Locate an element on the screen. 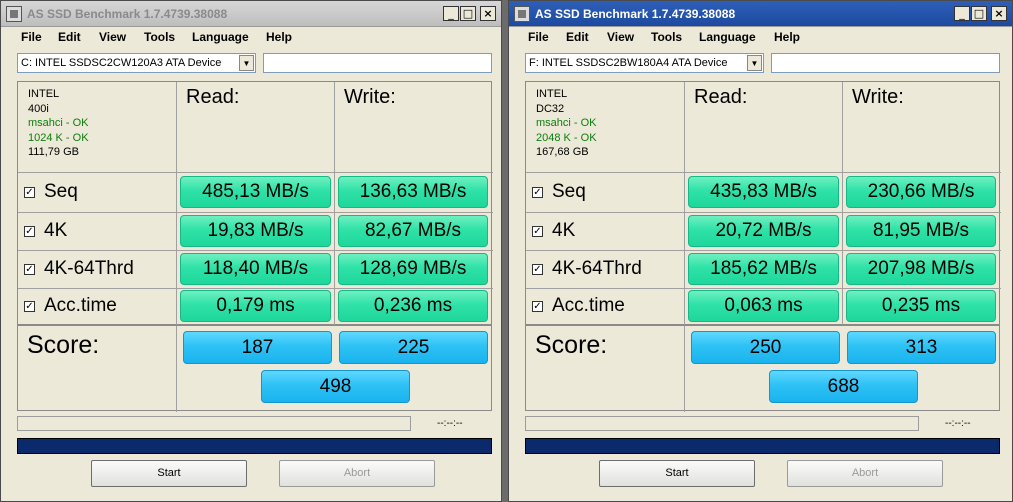 The image size is (1013, 502). score-read: 250 is located at coordinates (765, 347).